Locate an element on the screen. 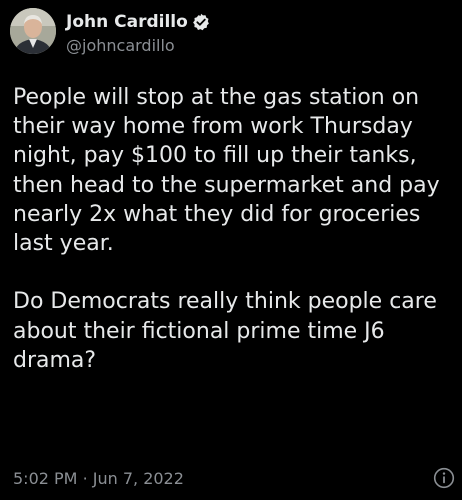 The height and width of the screenshot is (500, 462). author-block: John Cardillo @johncardillo is located at coordinates (138, 32).